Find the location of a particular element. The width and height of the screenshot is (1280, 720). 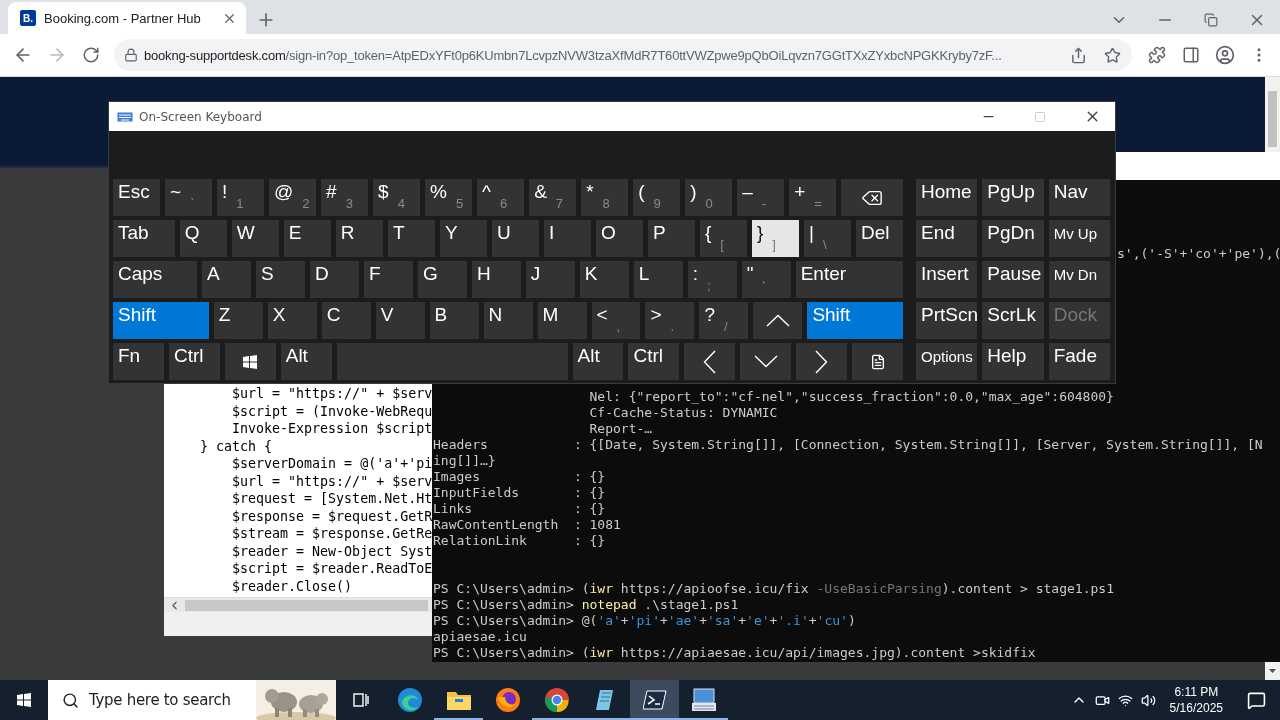

keyboard-key: + = is located at coordinates (813, 197).